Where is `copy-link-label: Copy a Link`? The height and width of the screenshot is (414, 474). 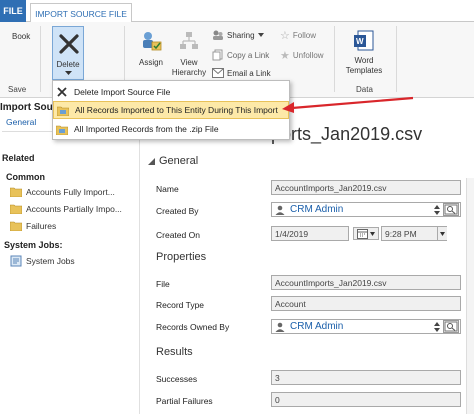
copy-link-label: Copy a Link is located at coordinates (248, 55).